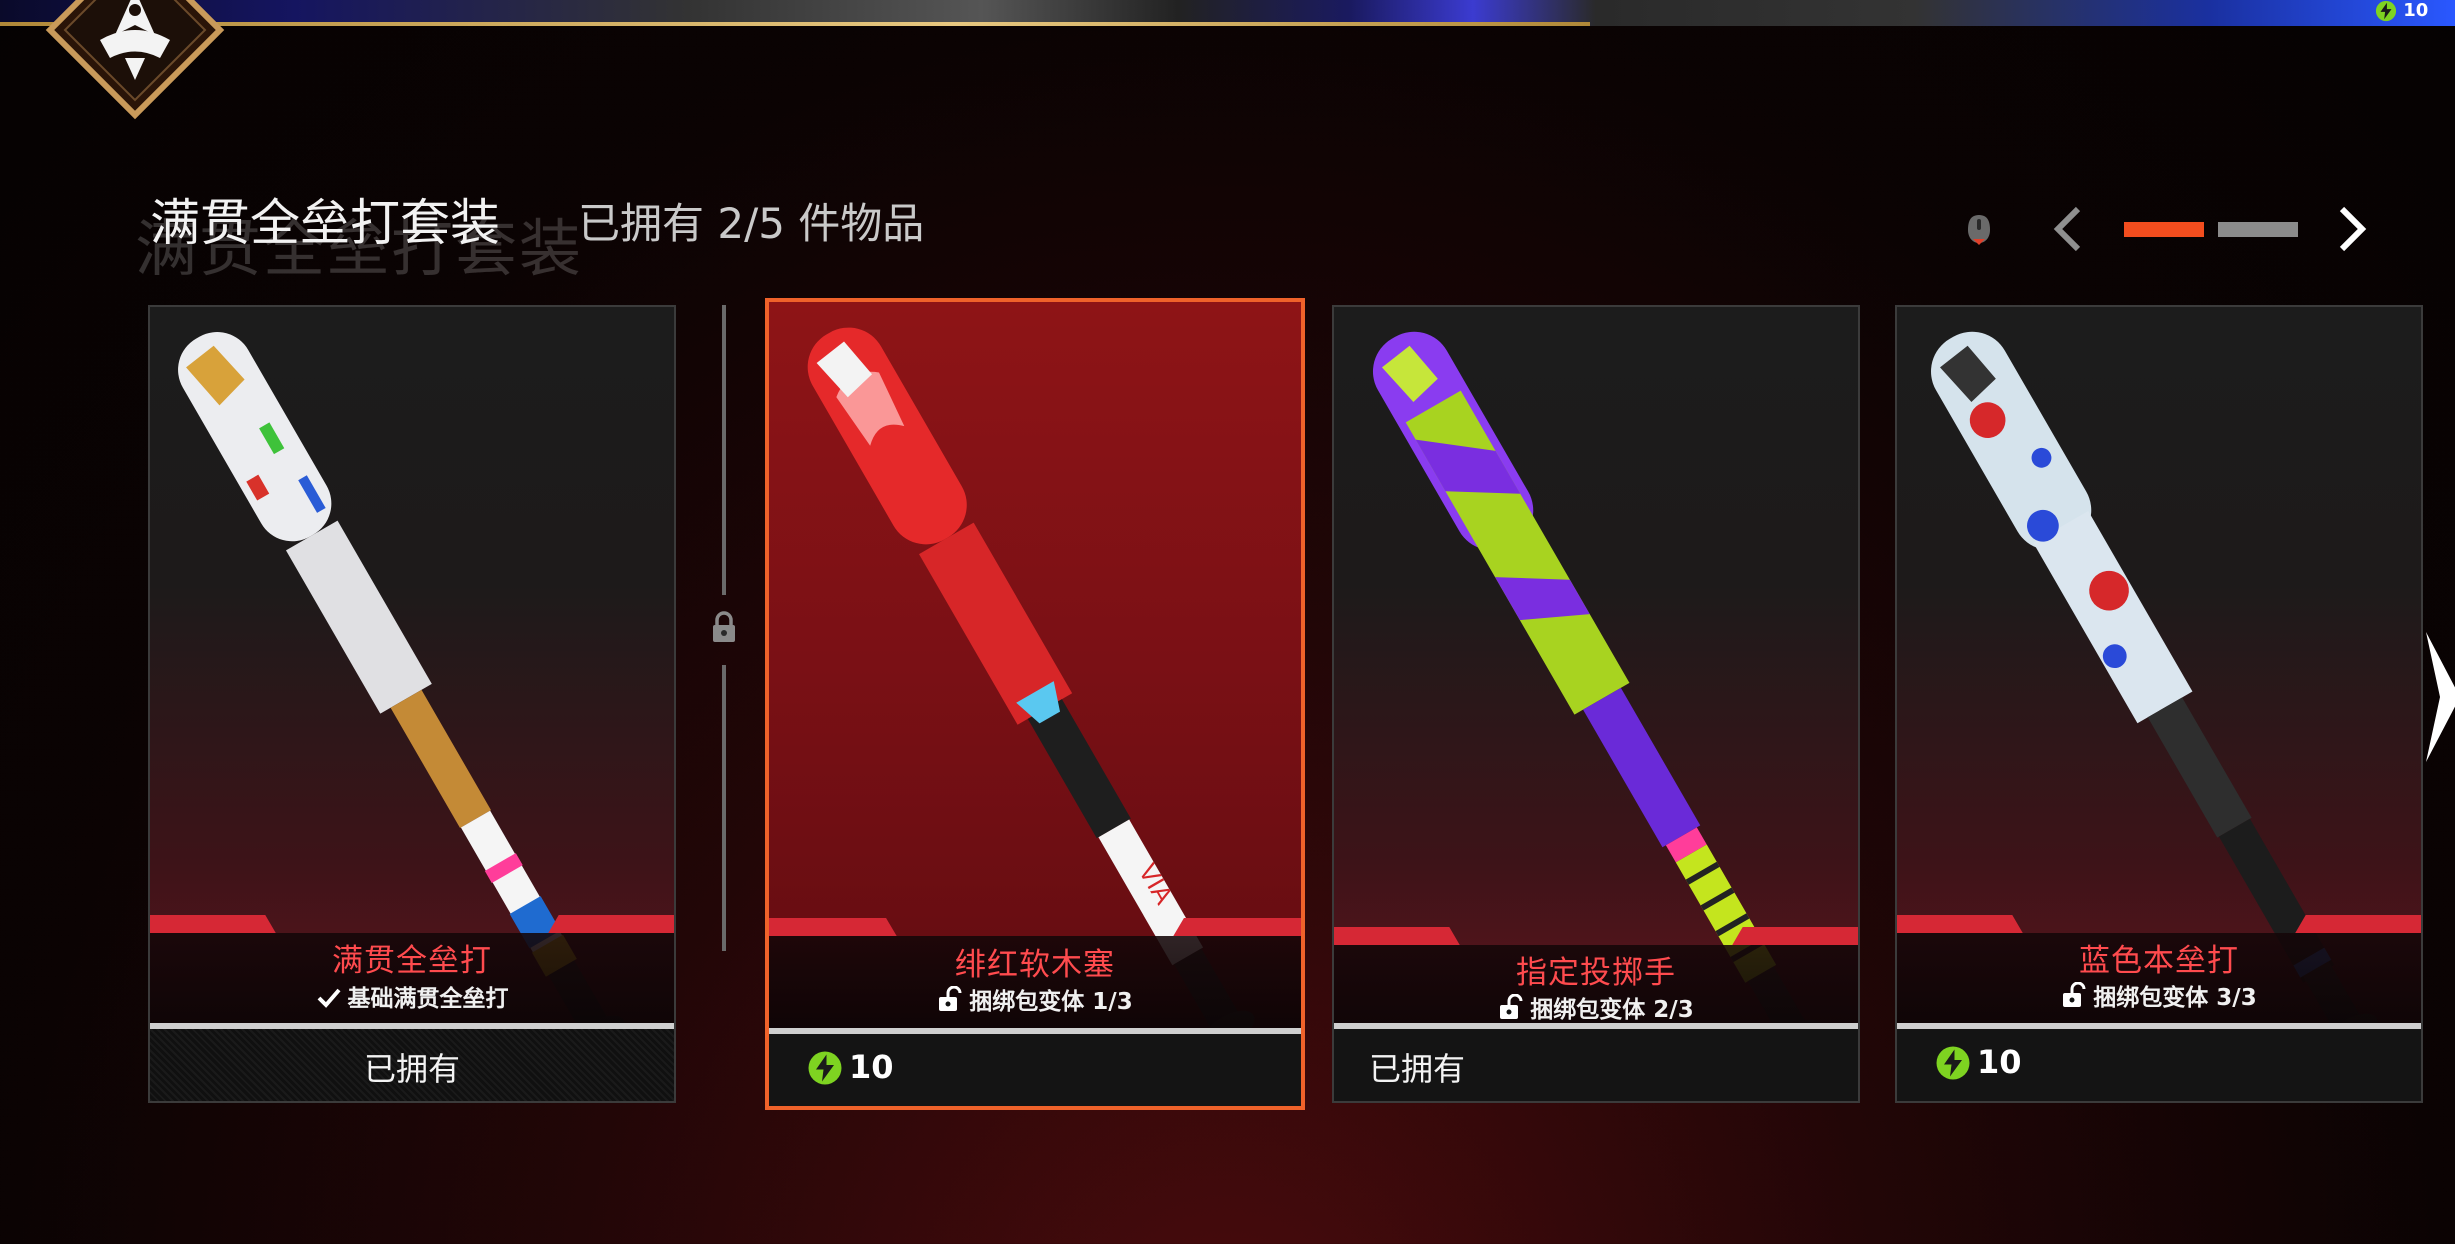 This screenshot has height=1244, width=2455. Describe the element at coordinates (2401, 11) in the screenshot. I see `credit-balance: 10` at that location.